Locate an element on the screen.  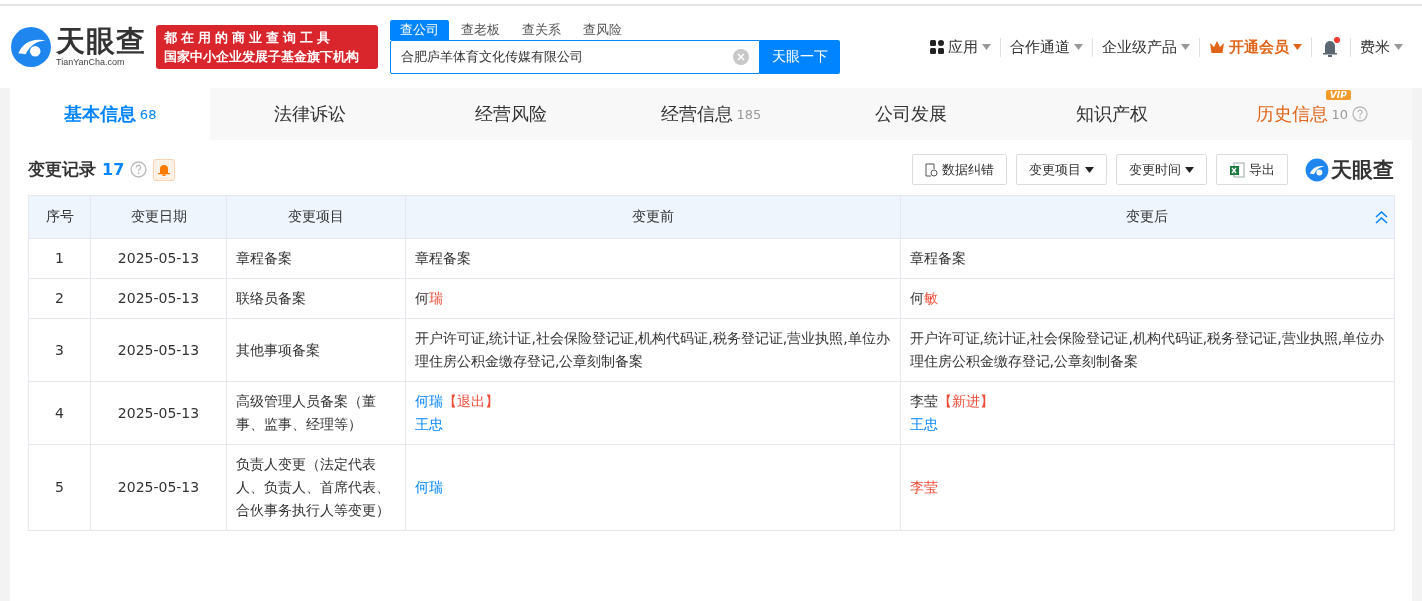
collapse-icon is located at coordinates (1381, 217).